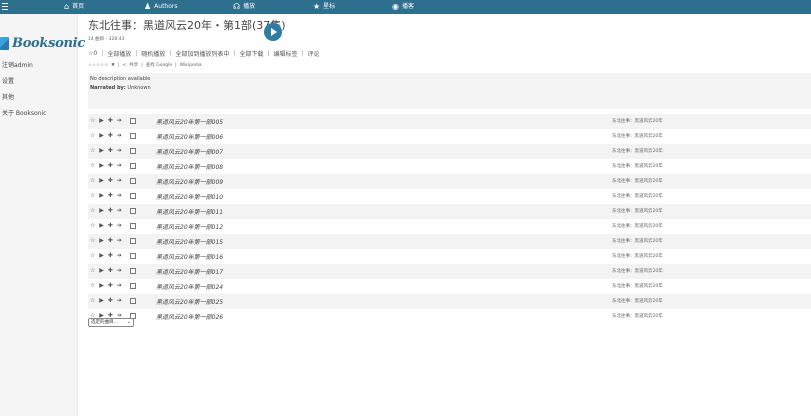 The height and width of the screenshot is (416, 811). Describe the element at coordinates (449, 241) in the screenshot. I see `table-row: ☆ ▶ ✚ ➔ 黑道风云20年第一部015 东北往事：黑道风云20年` at that location.